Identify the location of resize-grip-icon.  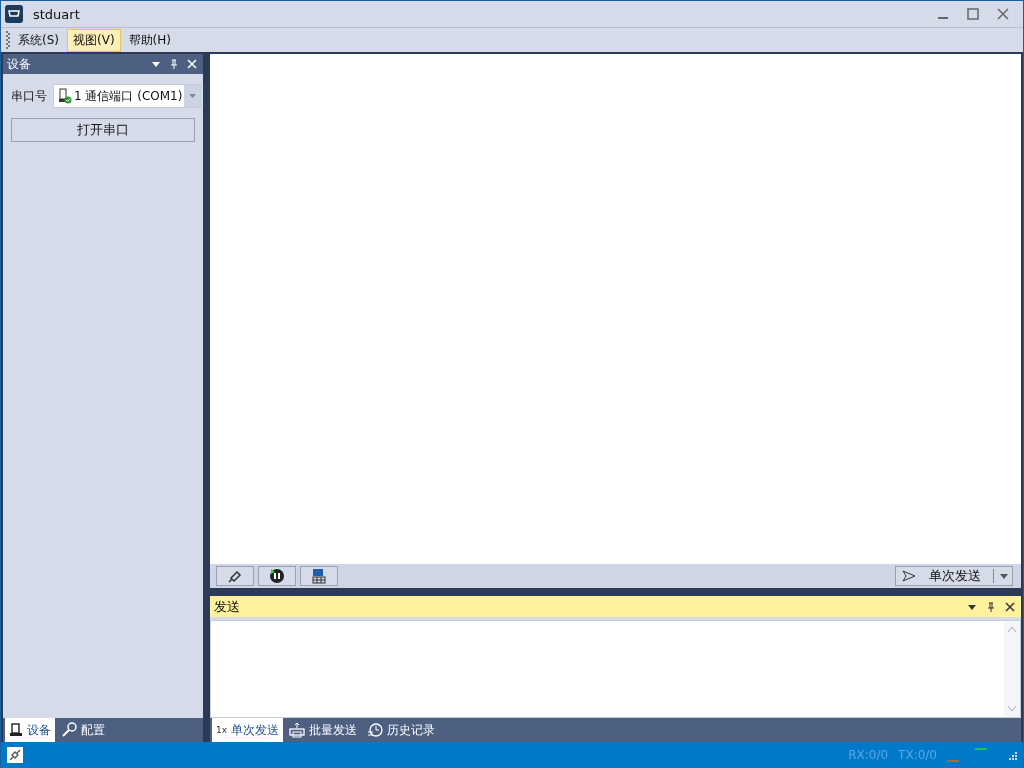
(1012, 755).